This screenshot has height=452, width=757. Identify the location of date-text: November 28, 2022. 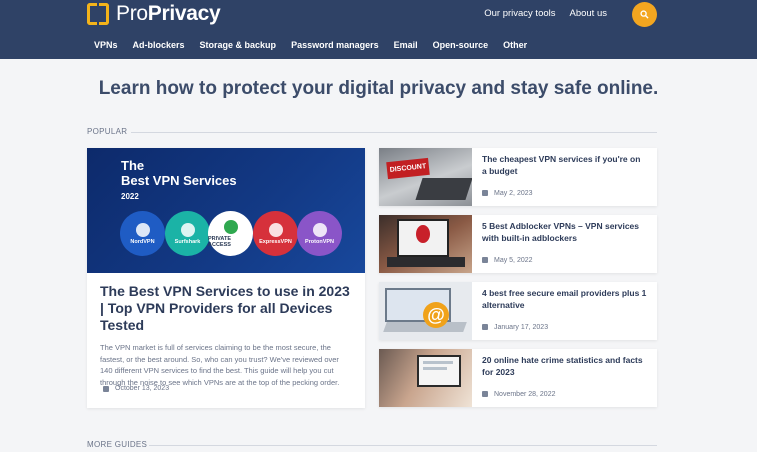
(525, 394).